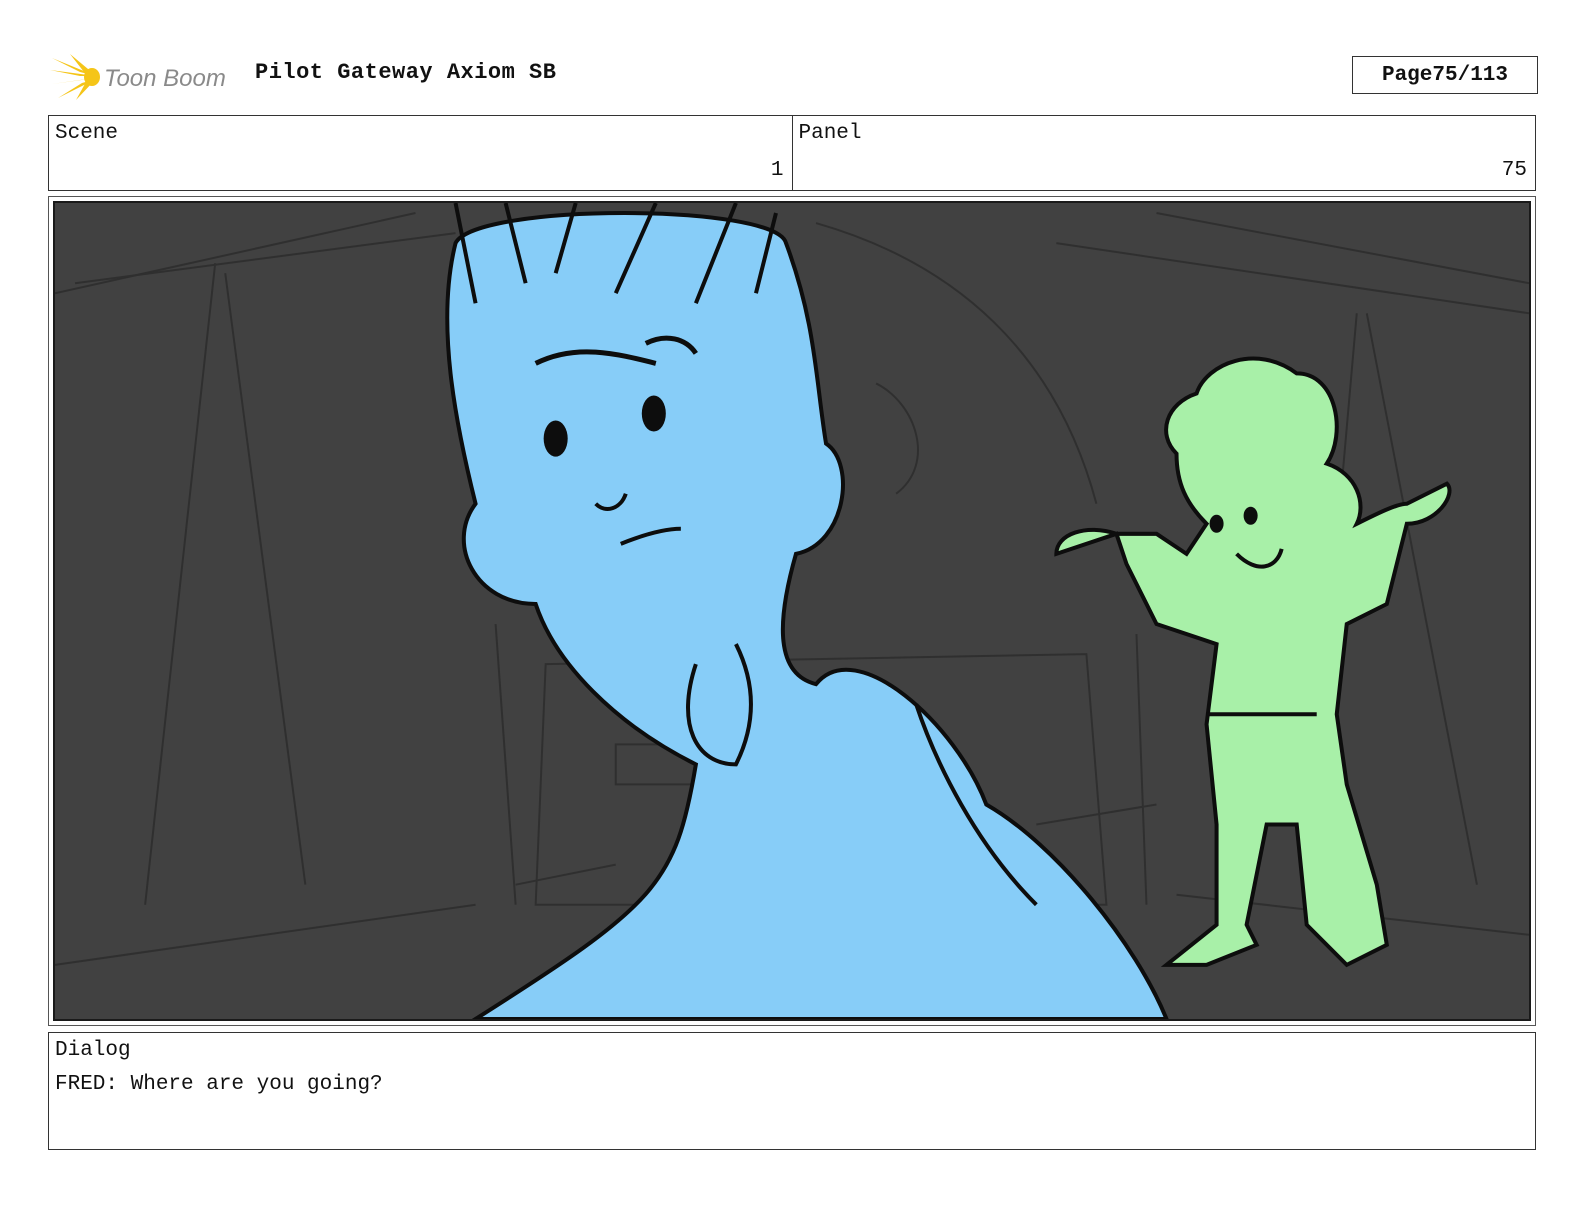 Image resolution: width=1584 pixels, height=1224 pixels. What do you see at coordinates (93, 1050) in the screenshot?
I see `dialog-label: Dialog` at bounding box center [93, 1050].